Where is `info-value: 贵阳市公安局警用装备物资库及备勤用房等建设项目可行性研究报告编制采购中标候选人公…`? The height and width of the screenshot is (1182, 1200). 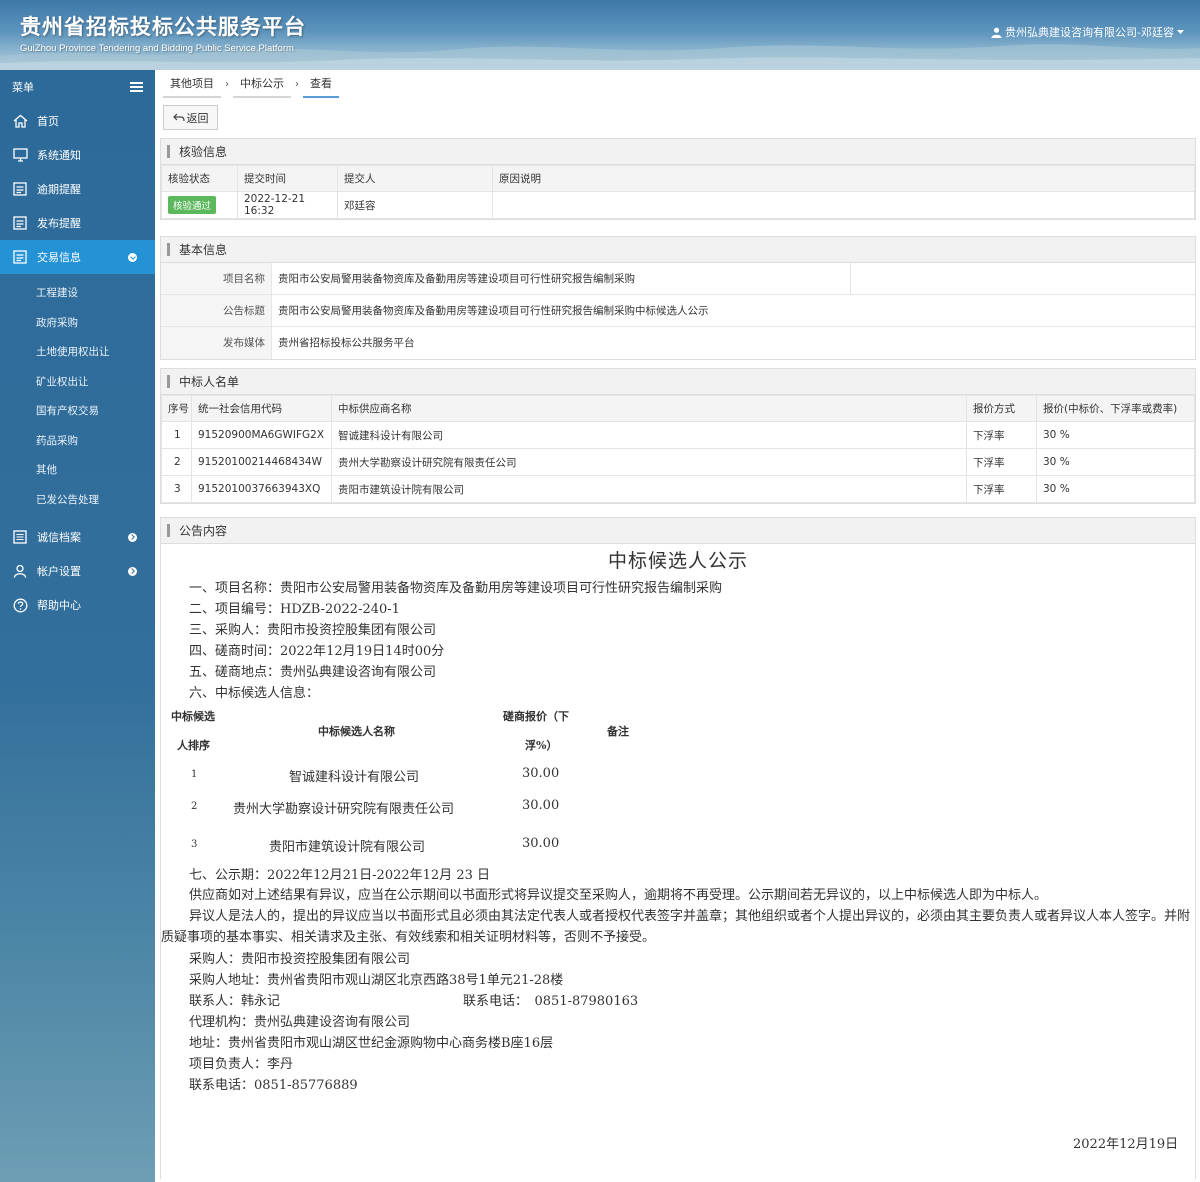 info-value: 贵阳市公安局警用装备物资库及备勤用房等建设项目可行性研究报告编制采购中标候选人公… is located at coordinates (490, 310).